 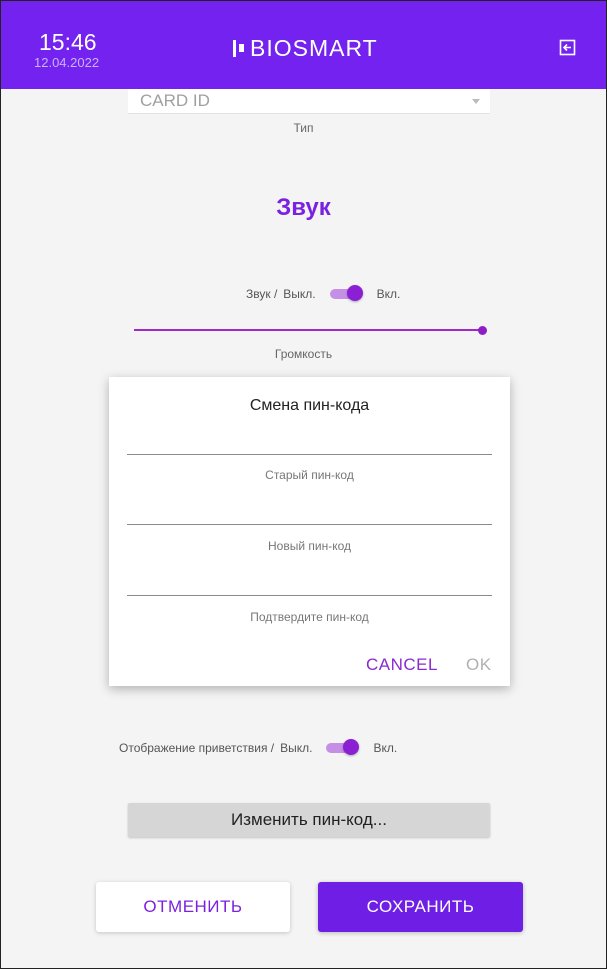 What do you see at coordinates (385, 748) in the screenshot?
I see `greeting-on-label: Вкл.` at bounding box center [385, 748].